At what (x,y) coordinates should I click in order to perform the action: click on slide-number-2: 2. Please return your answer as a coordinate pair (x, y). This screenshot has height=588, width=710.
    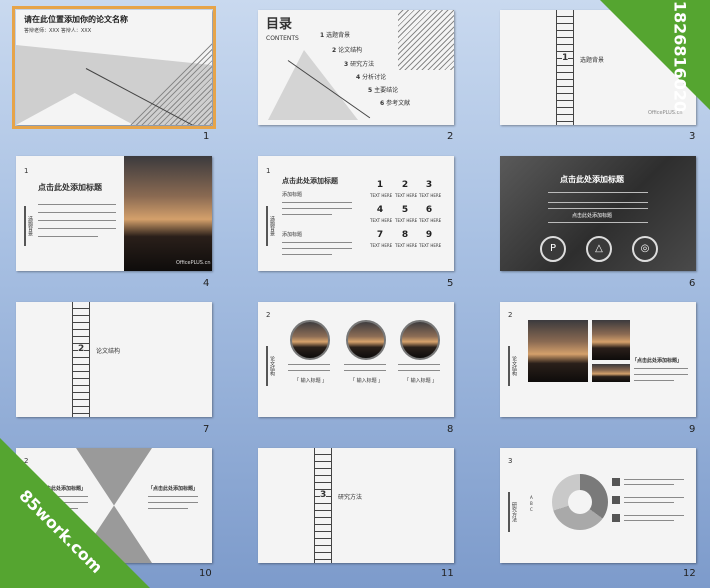
    Looking at the image, I should click on (450, 136).